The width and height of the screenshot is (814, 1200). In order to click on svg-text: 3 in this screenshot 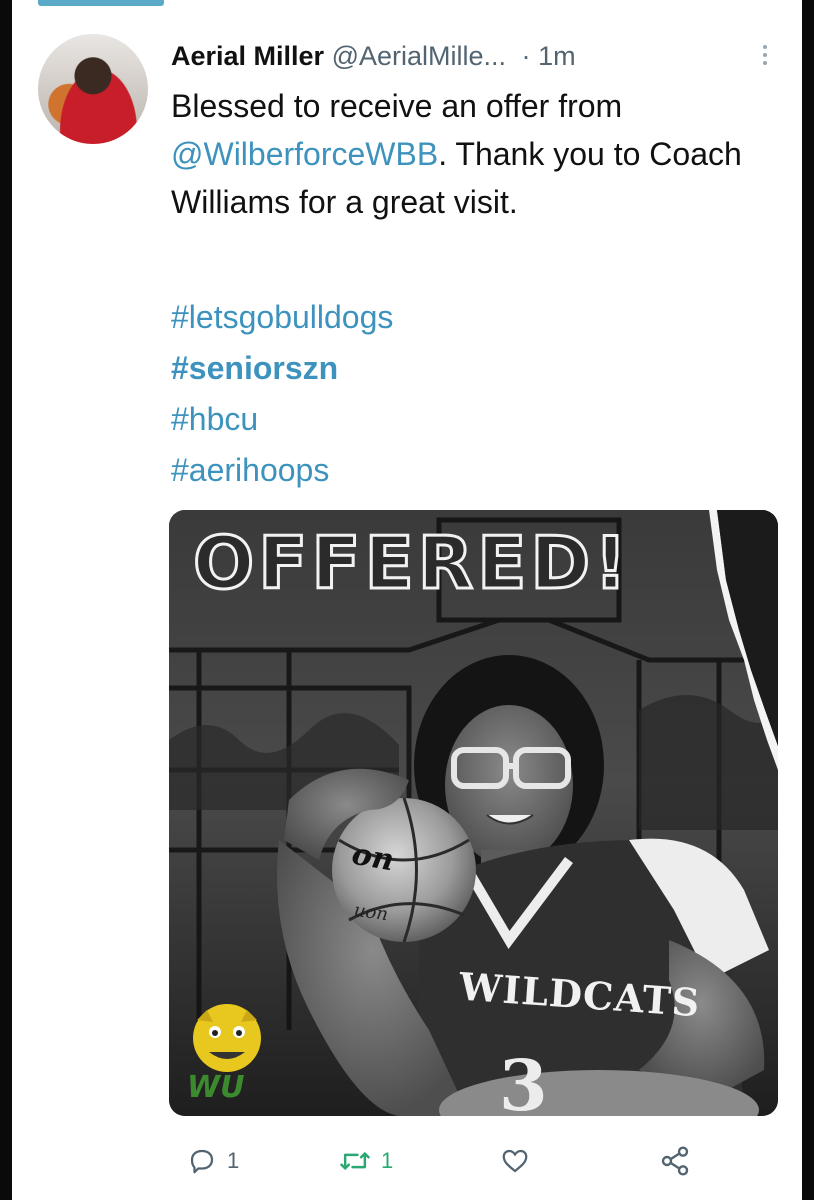, I will do `click(523, 1080)`.